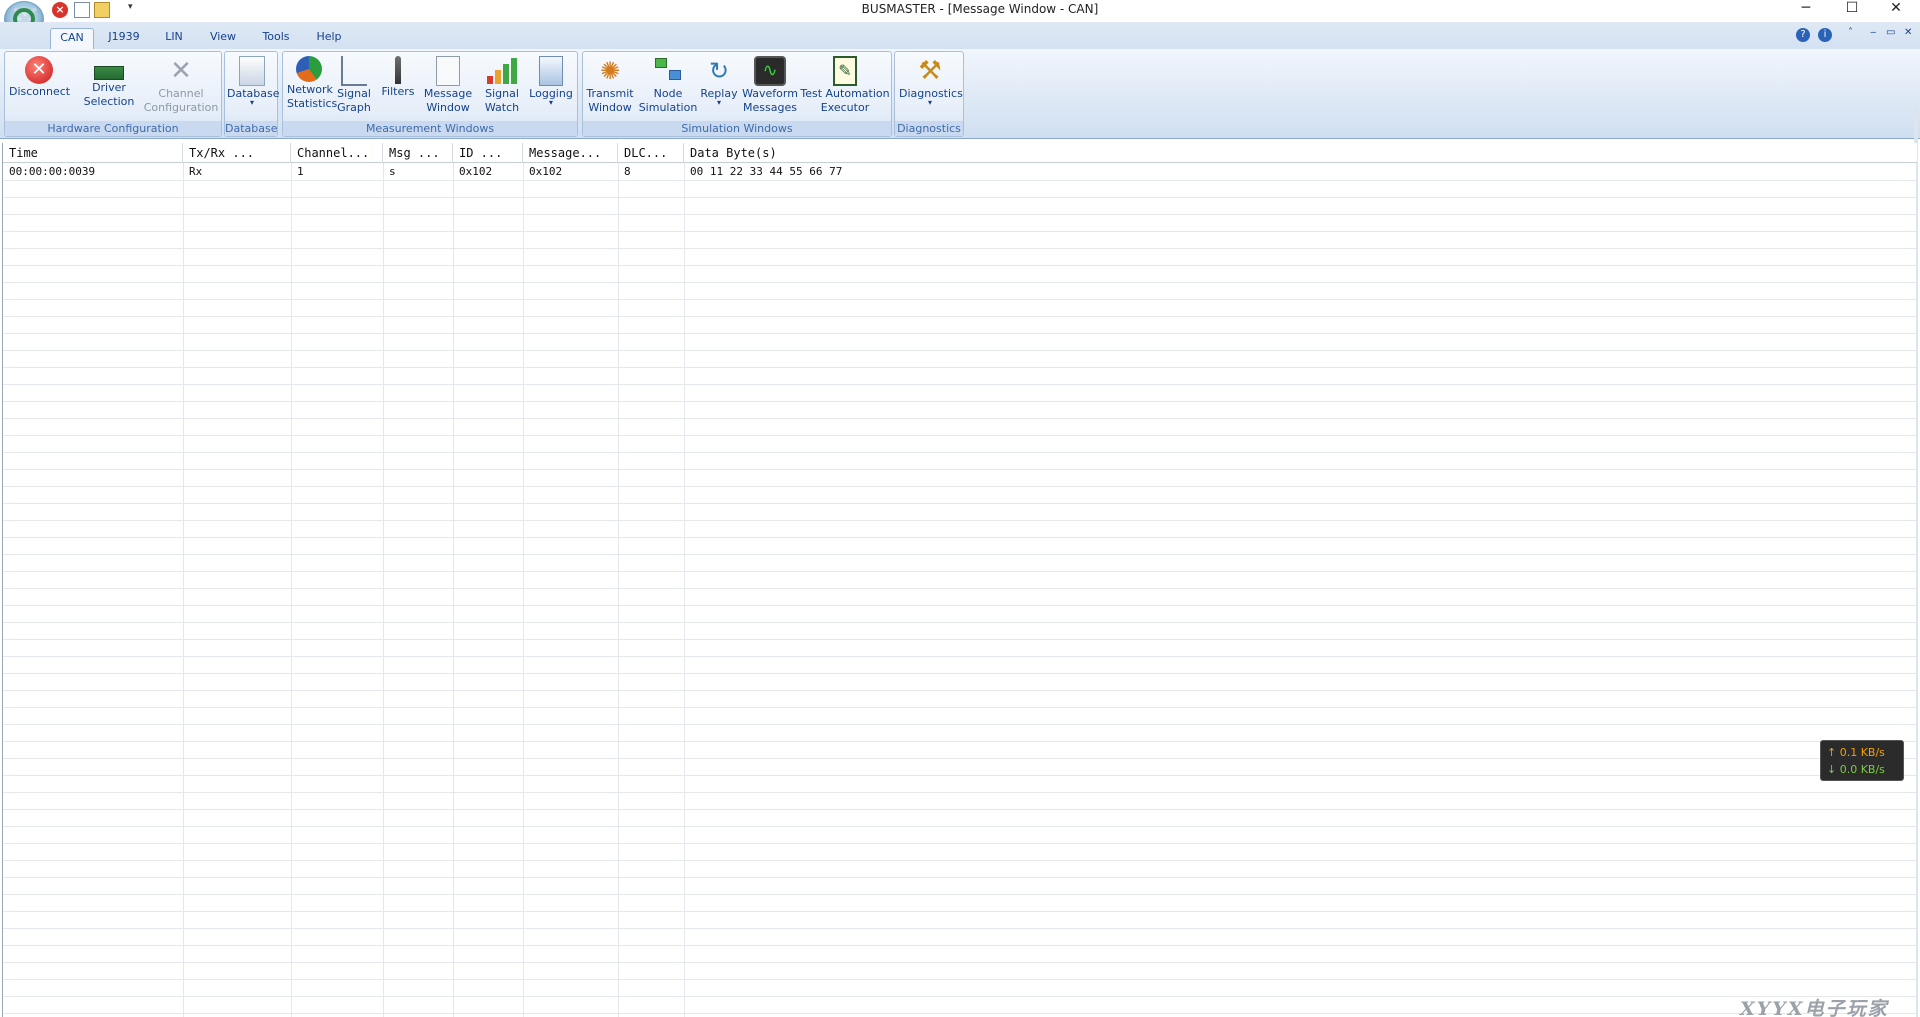  What do you see at coordinates (930, 71) in the screenshot?
I see `hammer-icon: ⚒` at bounding box center [930, 71].